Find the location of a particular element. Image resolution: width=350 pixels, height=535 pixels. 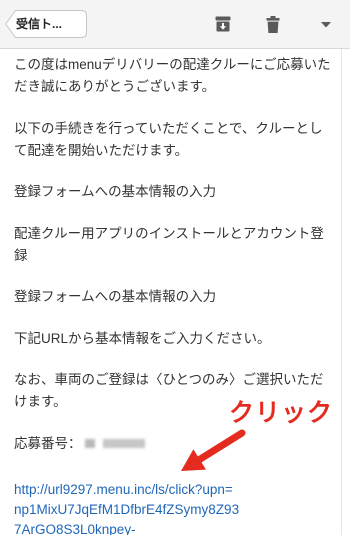

chevron-down-shape is located at coordinates (326, 25).